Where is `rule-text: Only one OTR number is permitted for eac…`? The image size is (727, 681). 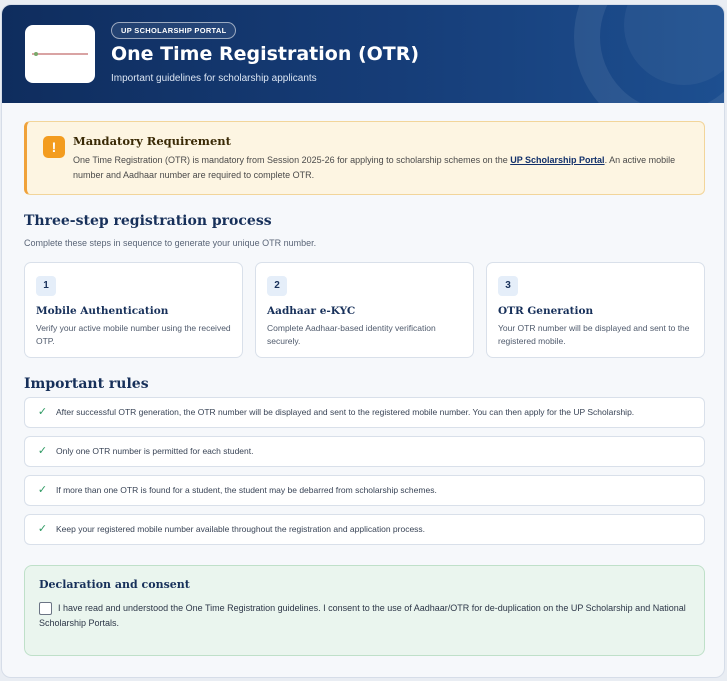 rule-text: Only one OTR number is permitted for eac… is located at coordinates (155, 451).